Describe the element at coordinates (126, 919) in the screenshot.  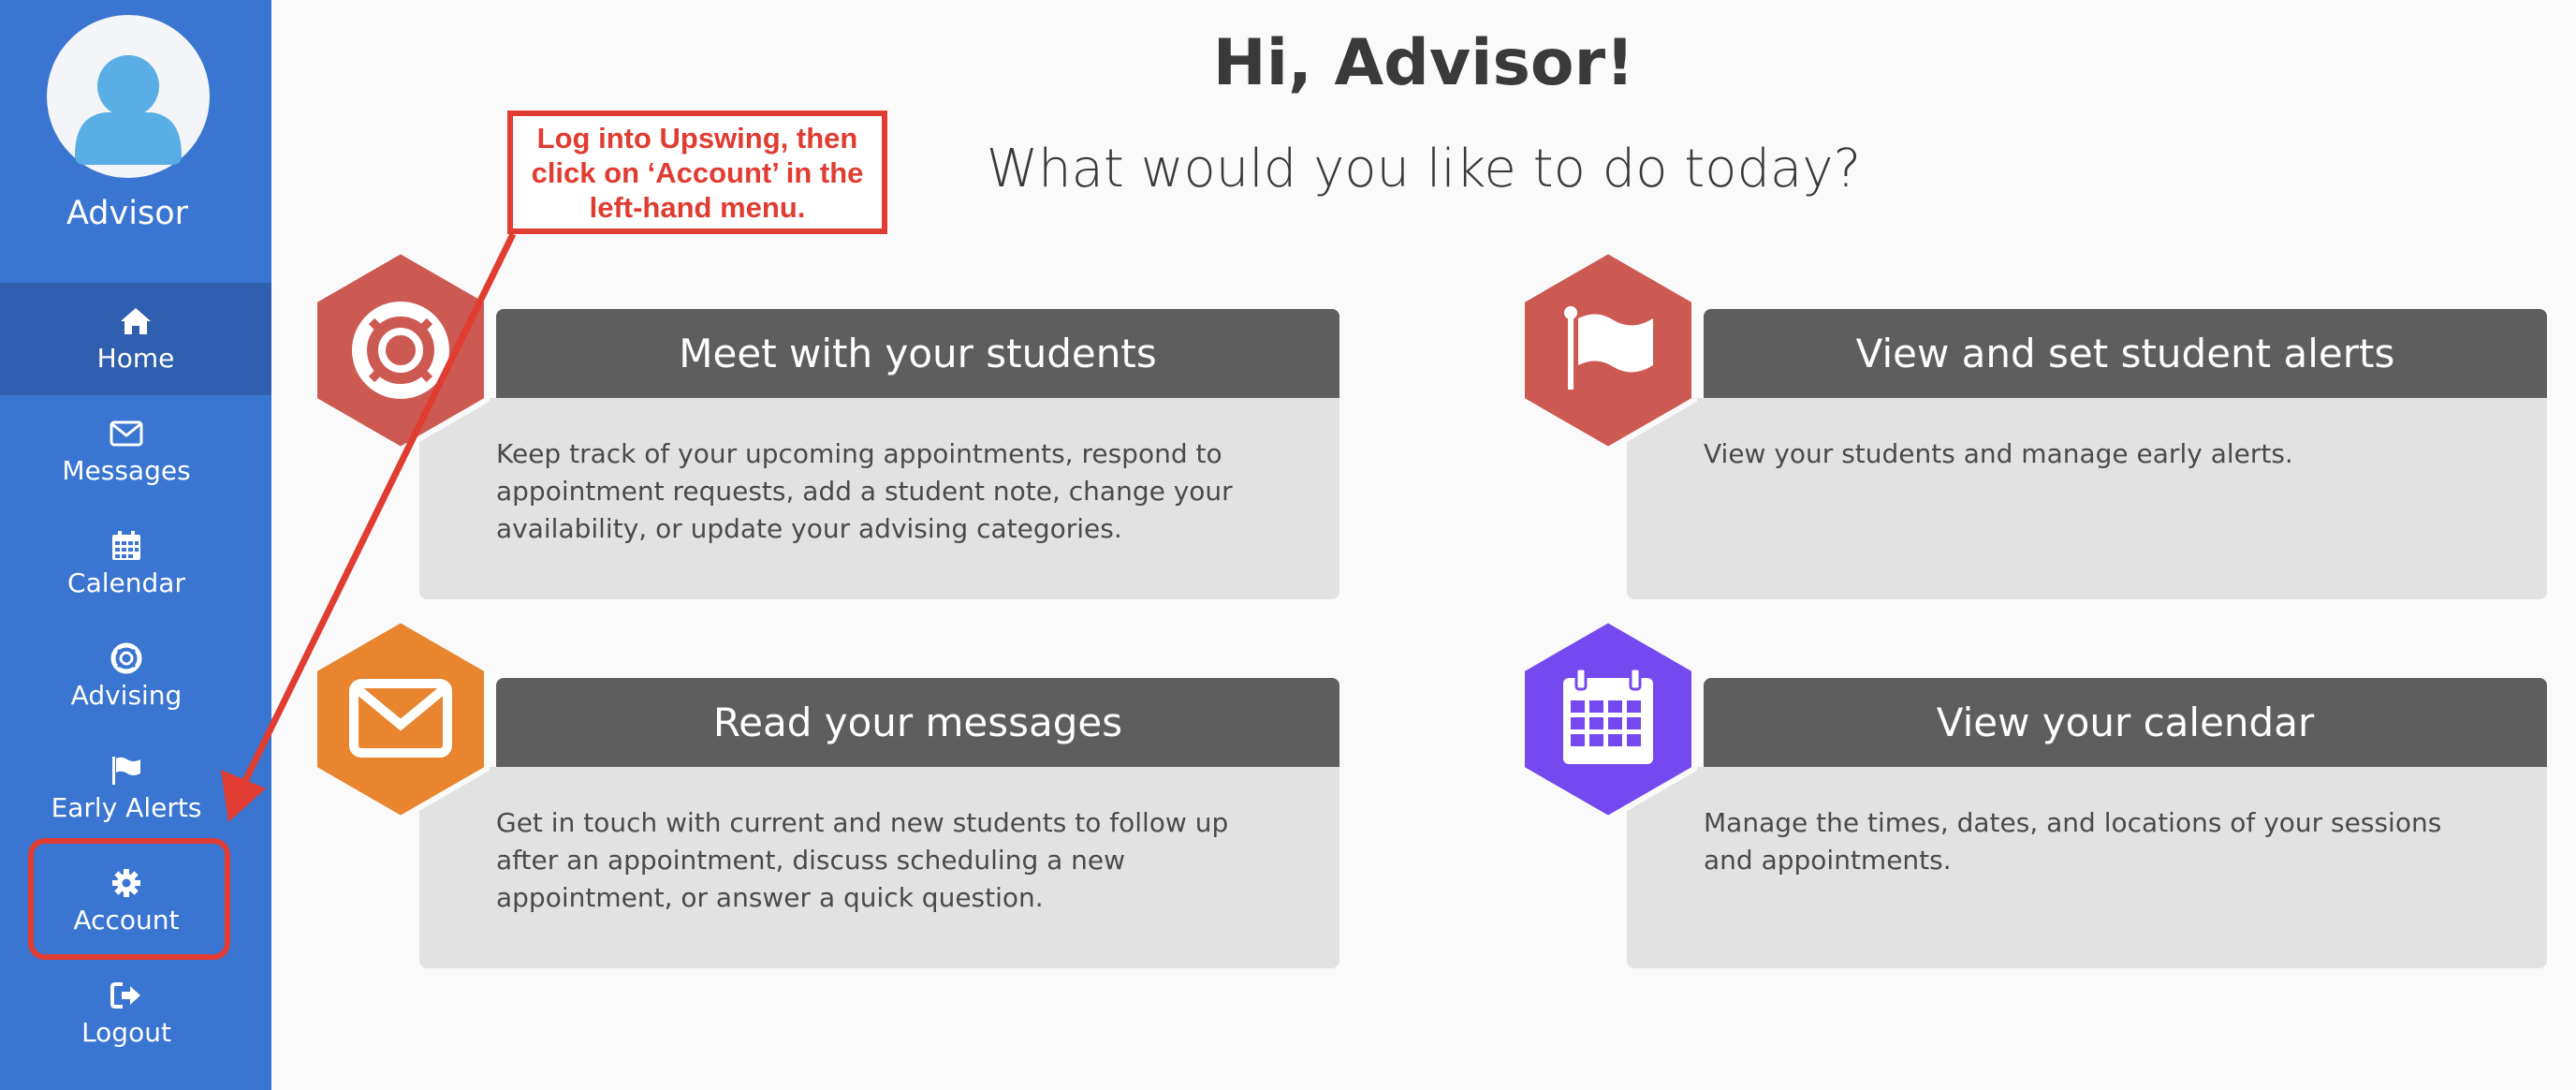
I see `sidebar-item-label: Account` at that location.